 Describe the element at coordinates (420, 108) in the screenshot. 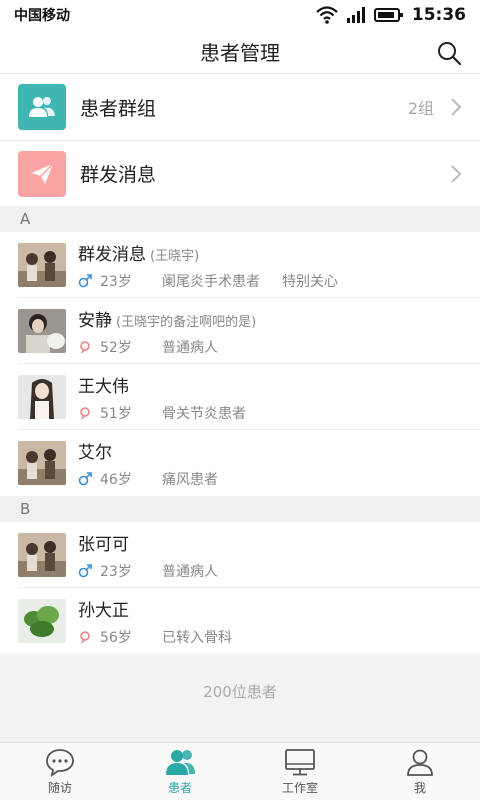

I see `group-count: 2组` at that location.